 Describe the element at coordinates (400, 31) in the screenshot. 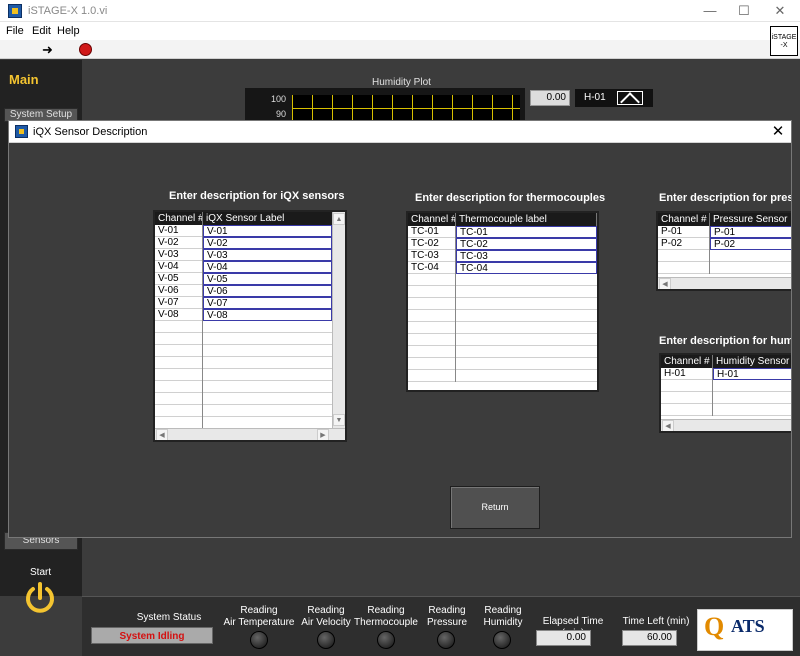

I see `menu-bar: File Edit Help` at that location.